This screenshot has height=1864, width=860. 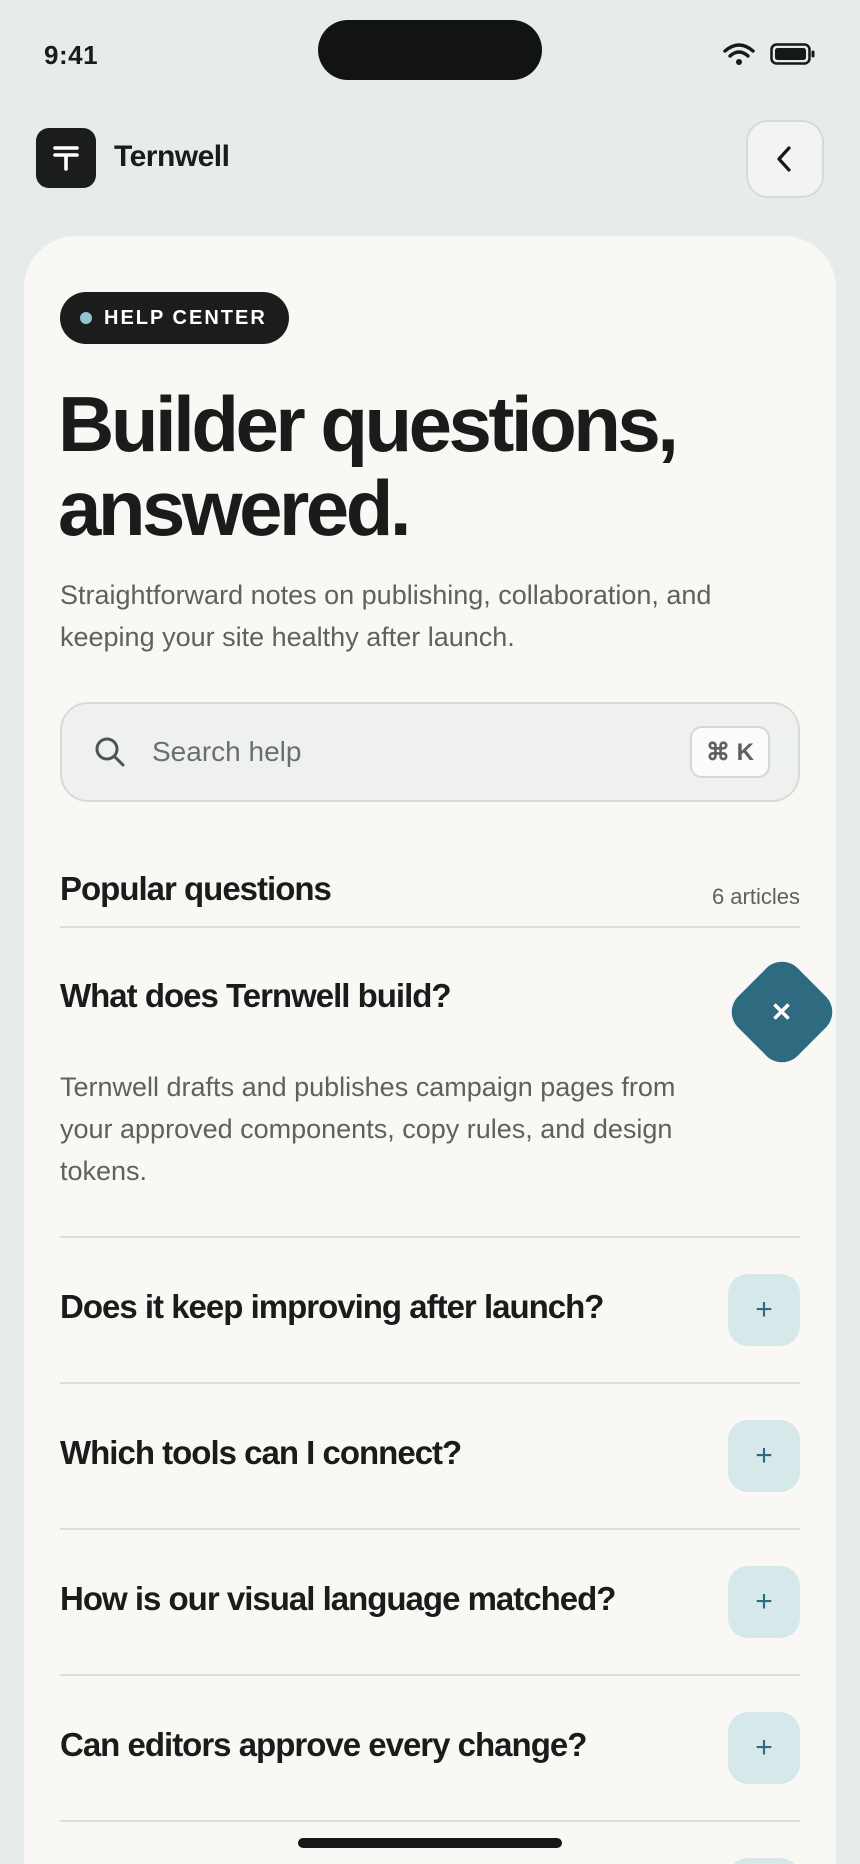 What do you see at coordinates (71, 55) in the screenshot?
I see `status-time: 9:41` at bounding box center [71, 55].